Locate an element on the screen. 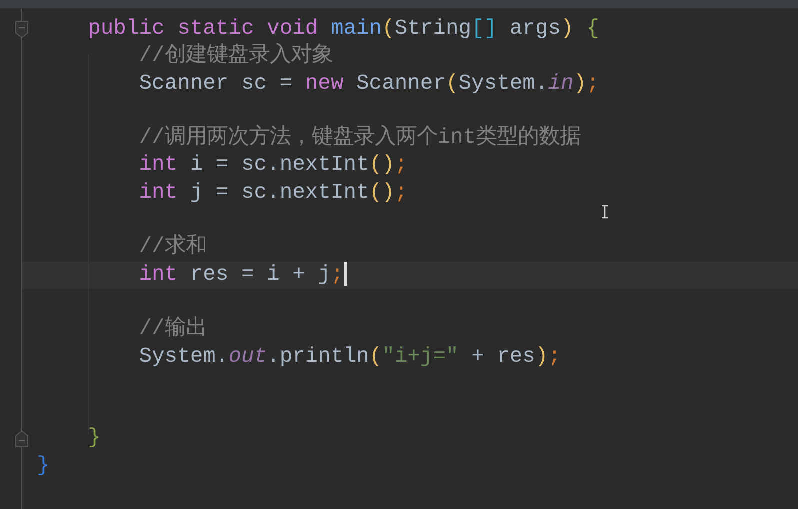  code-token: "i+j=" is located at coordinates (420, 356).